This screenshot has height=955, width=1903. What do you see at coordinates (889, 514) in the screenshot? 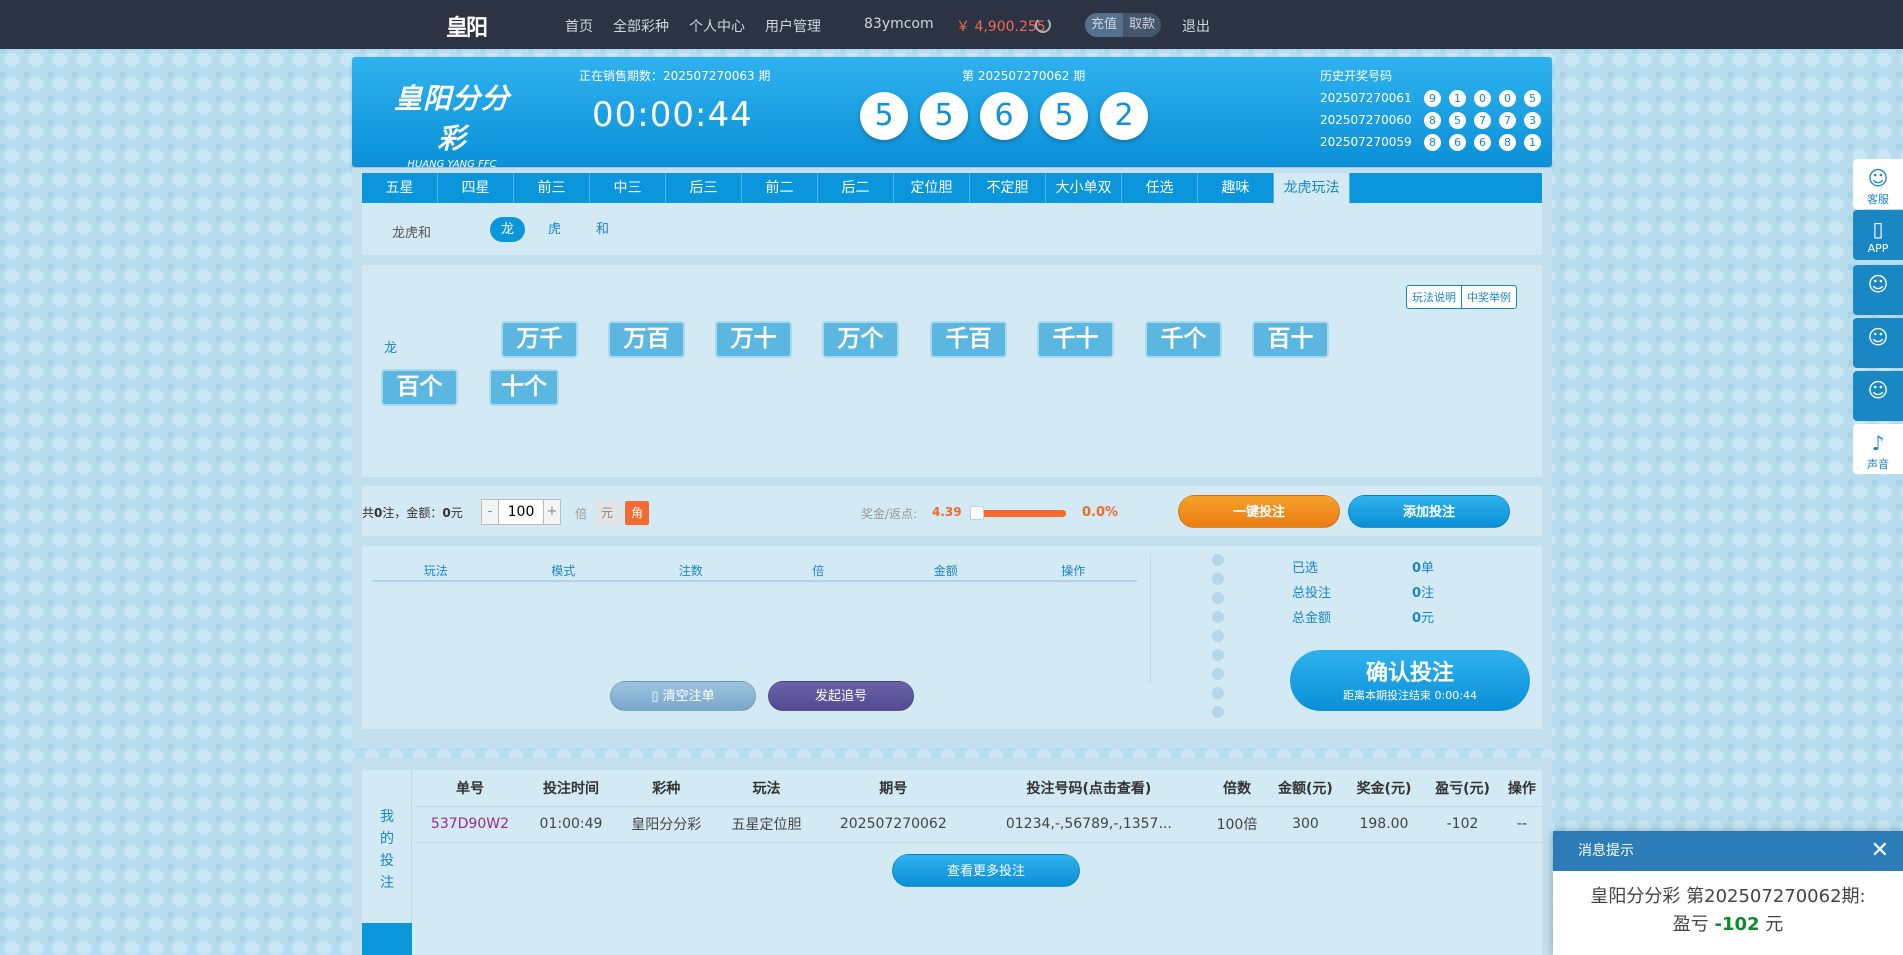
I see `rebate-label: 奖金/返点:` at bounding box center [889, 514].